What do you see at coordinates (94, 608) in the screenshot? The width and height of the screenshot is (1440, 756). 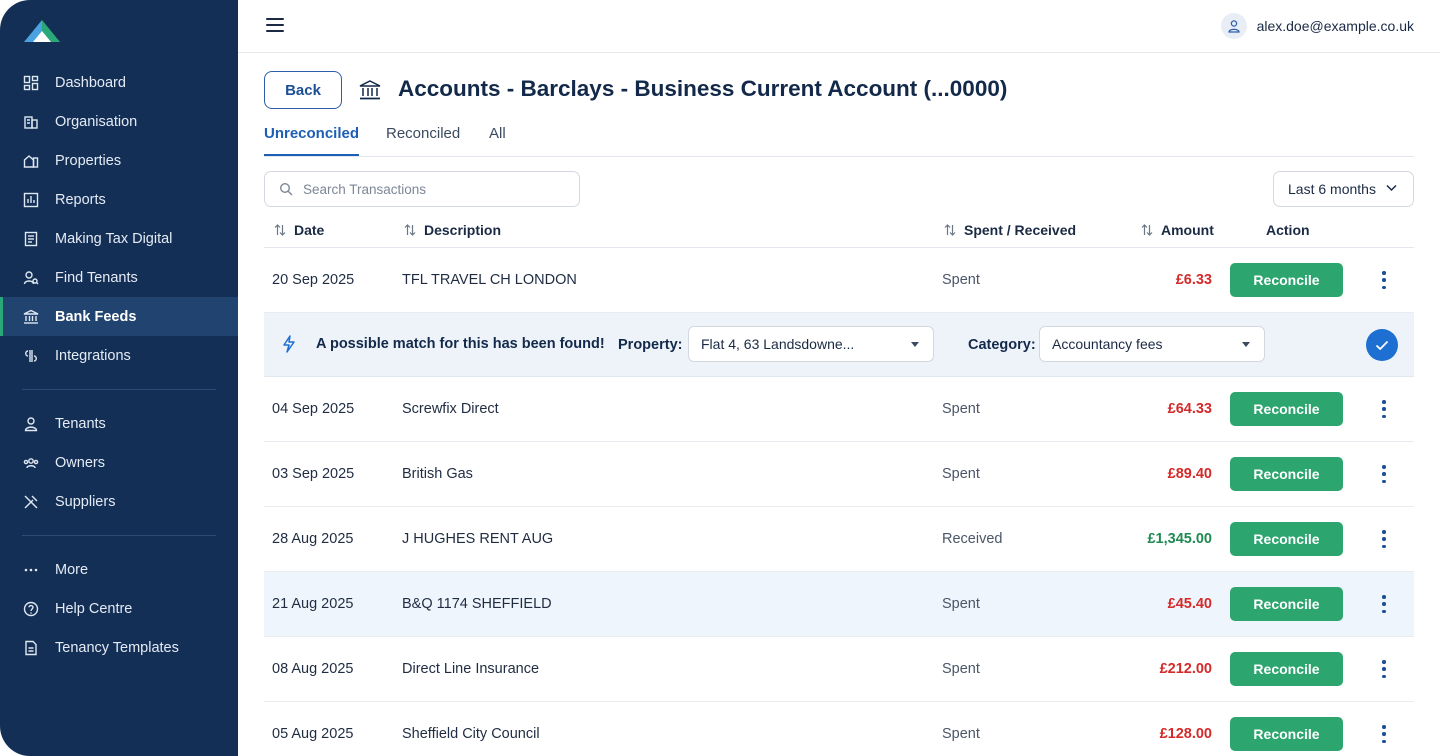 I see `sidebar-item-label: Help Centre` at bounding box center [94, 608].